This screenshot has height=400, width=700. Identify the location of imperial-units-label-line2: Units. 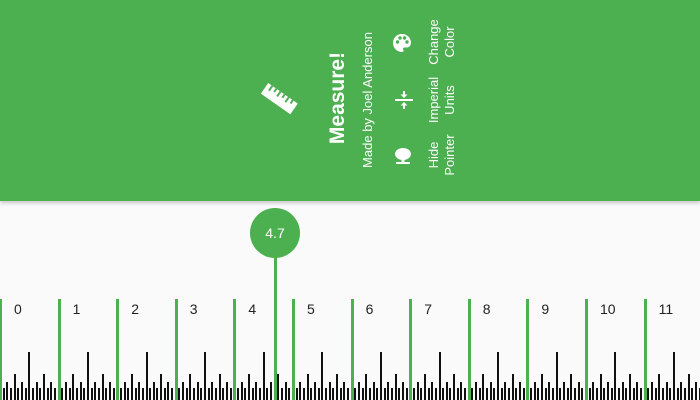
(449, 100).